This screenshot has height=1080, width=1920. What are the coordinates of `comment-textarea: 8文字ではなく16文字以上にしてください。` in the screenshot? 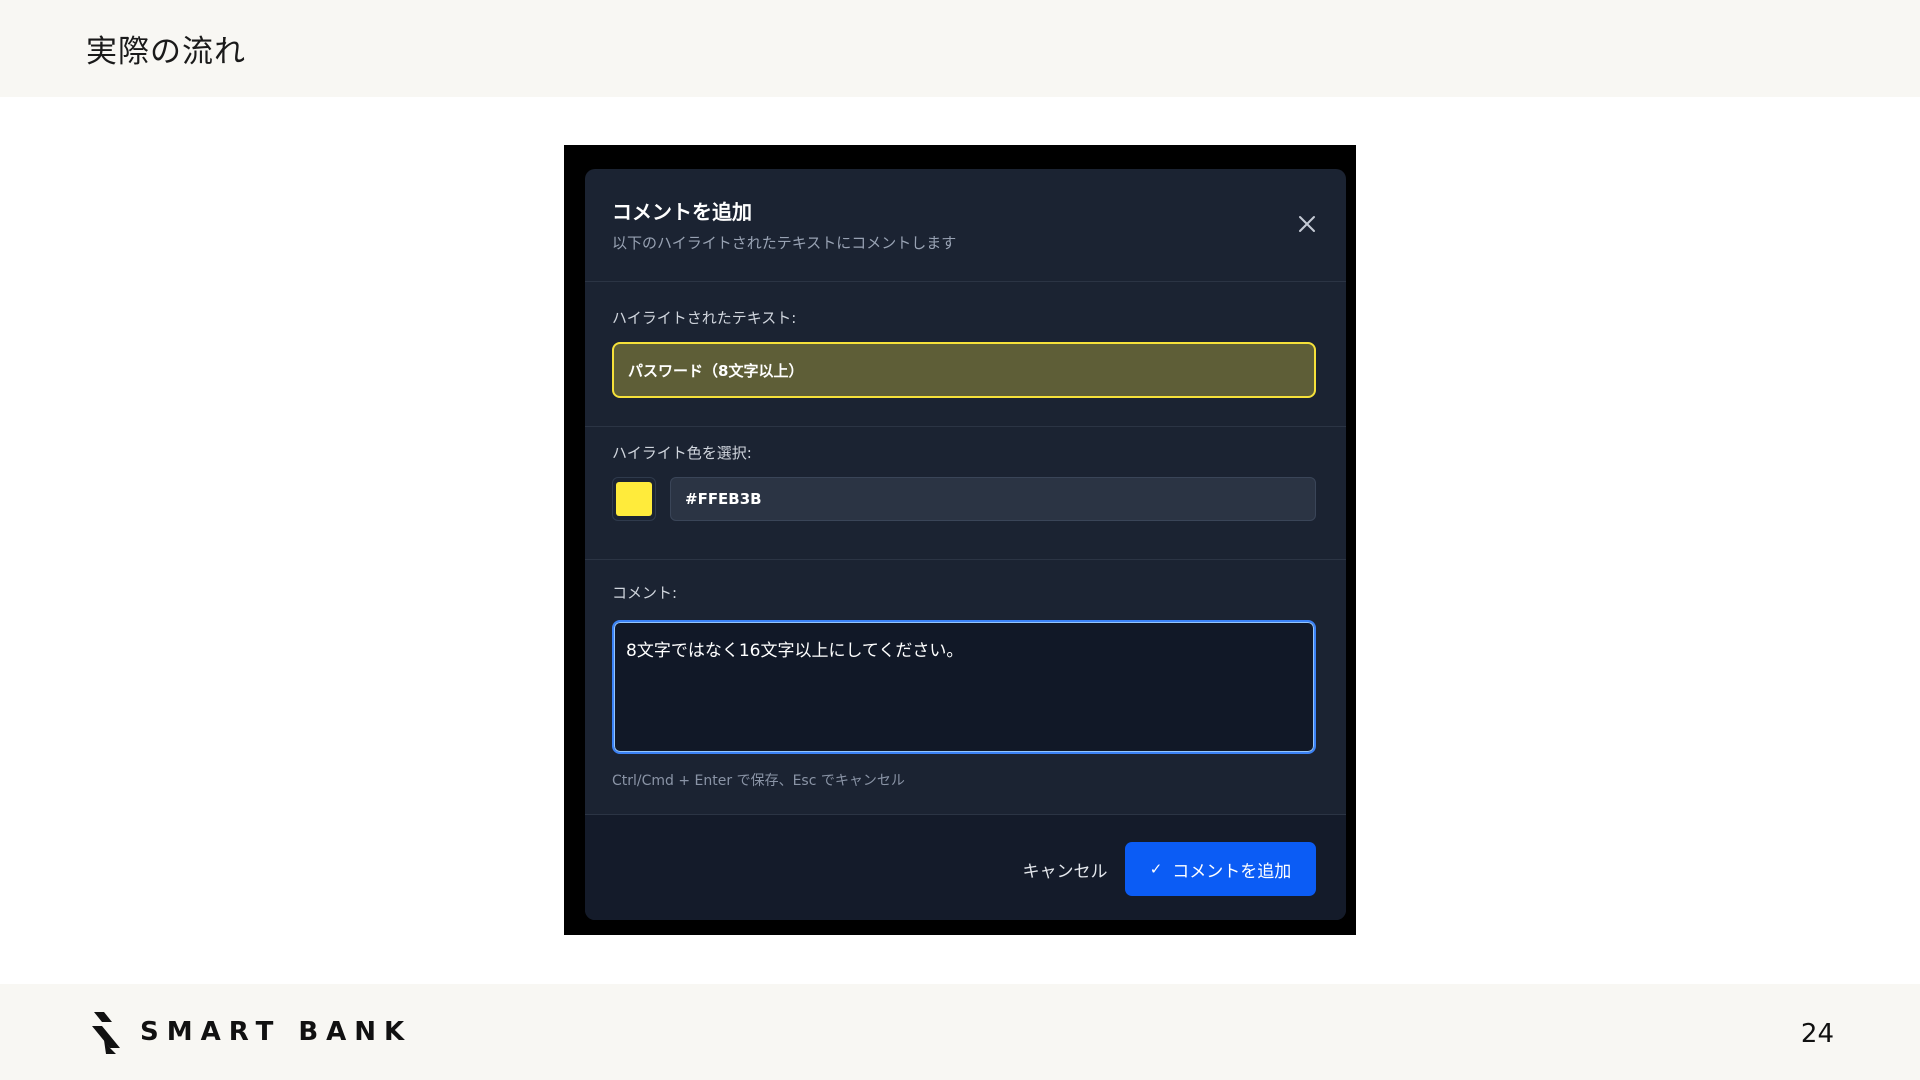 It's located at (964, 687).